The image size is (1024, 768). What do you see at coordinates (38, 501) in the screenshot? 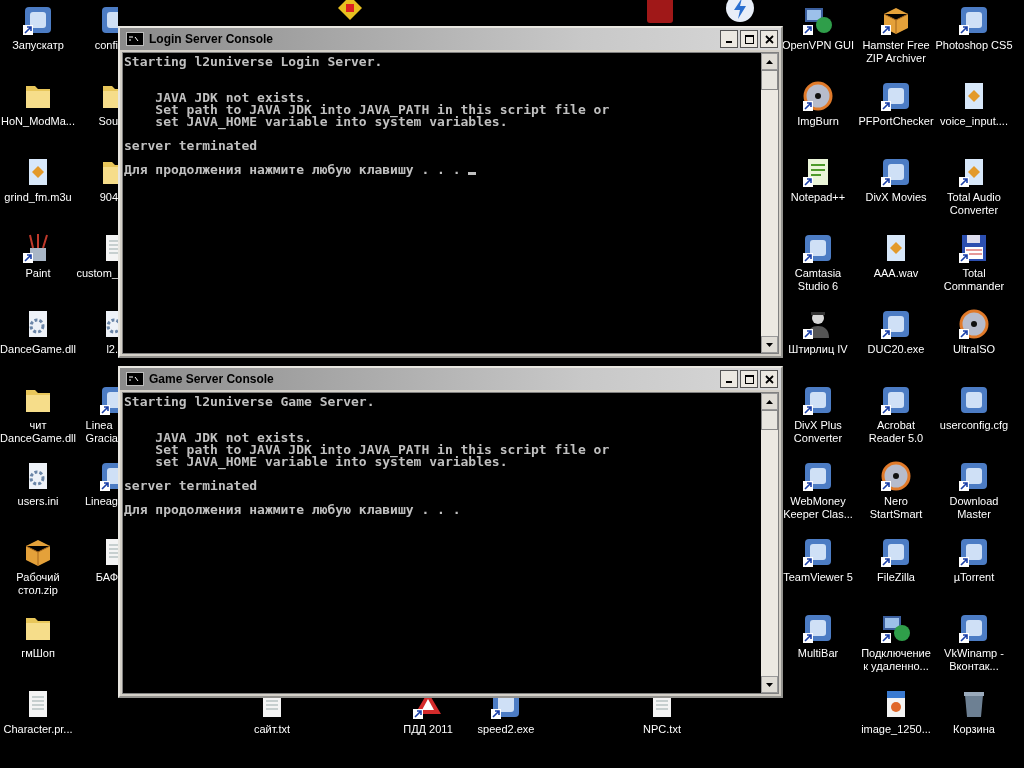
I see `icon-label: users.ini` at bounding box center [38, 501].